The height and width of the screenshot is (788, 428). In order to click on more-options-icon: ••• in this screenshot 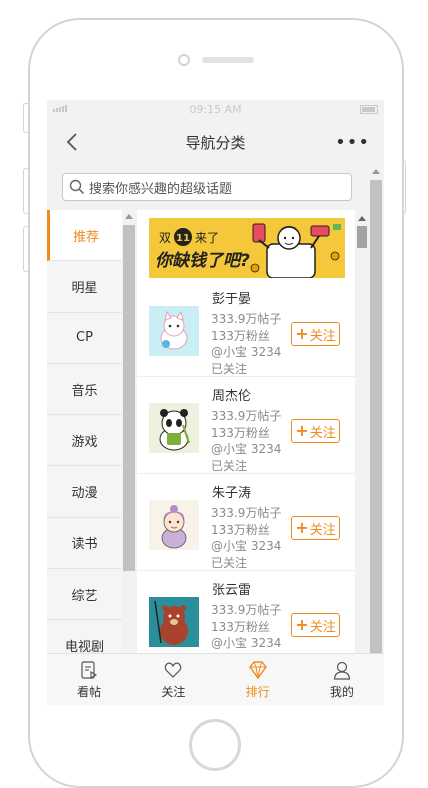, I will do `click(352, 142)`.